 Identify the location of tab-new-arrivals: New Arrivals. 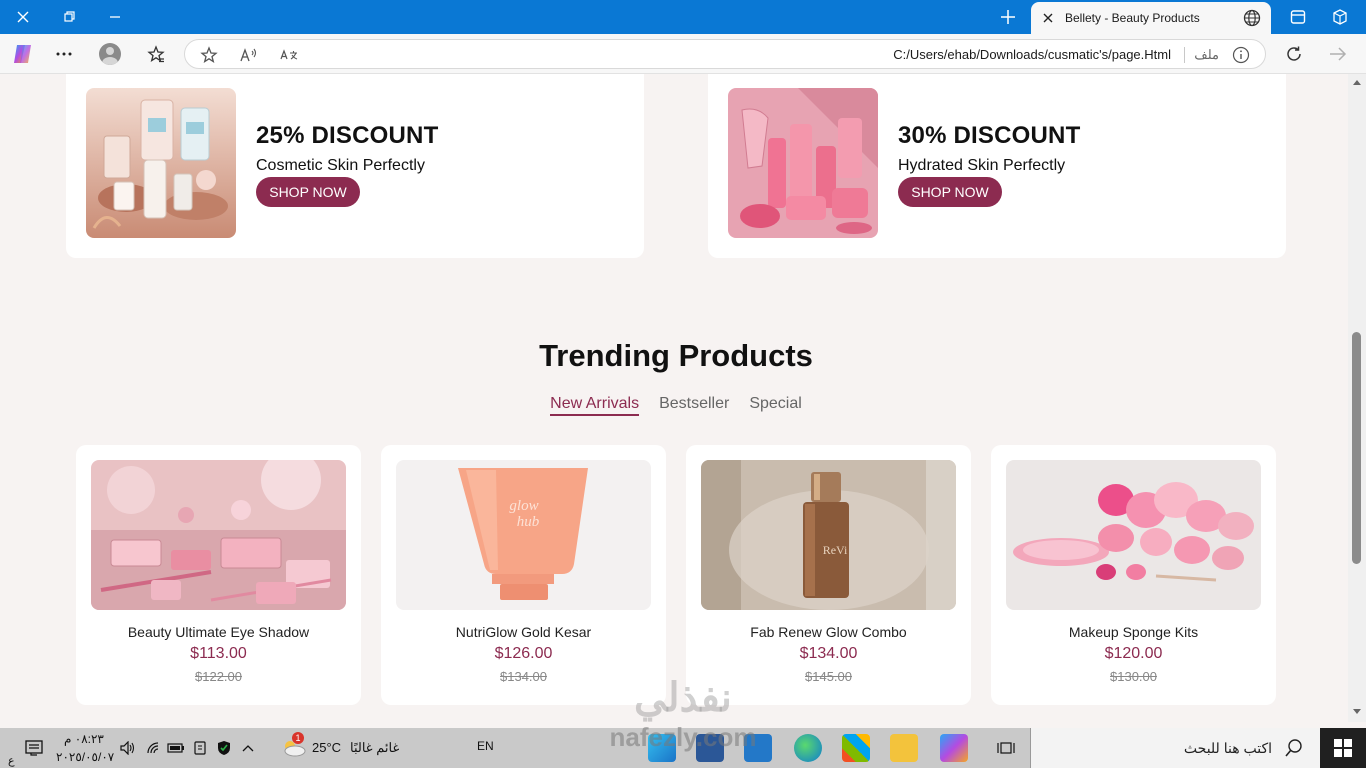
(595, 405).